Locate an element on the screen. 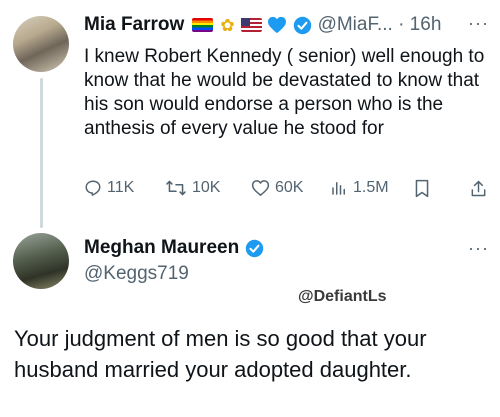 The height and width of the screenshot is (417, 500). thread-connector-line is located at coordinates (41, 153).